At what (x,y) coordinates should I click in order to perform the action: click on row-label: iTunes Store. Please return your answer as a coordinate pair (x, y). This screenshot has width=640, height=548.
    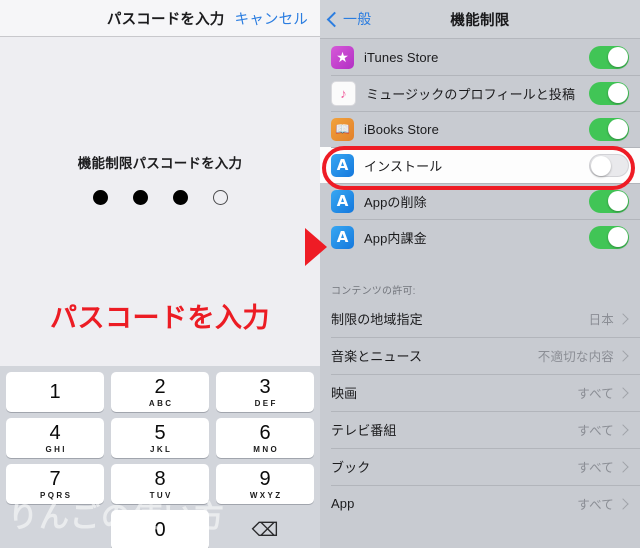
    Looking at the image, I should click on (401, 57).